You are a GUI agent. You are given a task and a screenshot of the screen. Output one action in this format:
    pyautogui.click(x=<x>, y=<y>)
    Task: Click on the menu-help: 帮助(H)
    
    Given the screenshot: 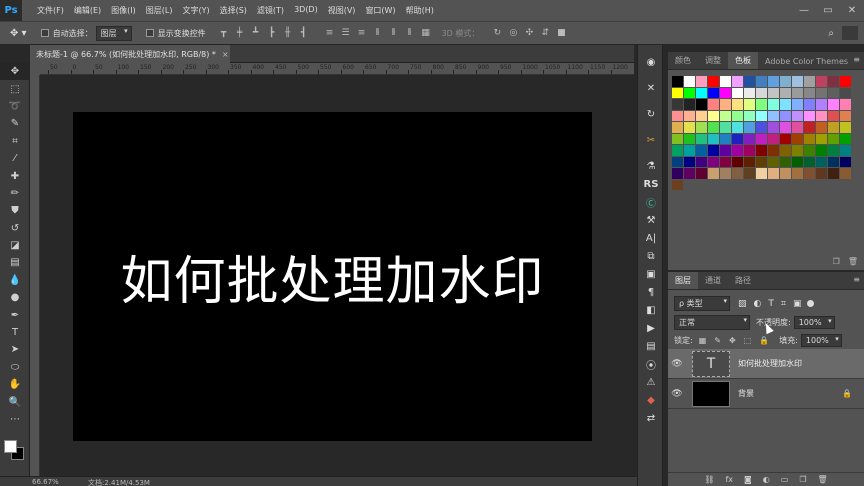 What is the action you would take?
    pyautogui.click(x=420, y=10)
    